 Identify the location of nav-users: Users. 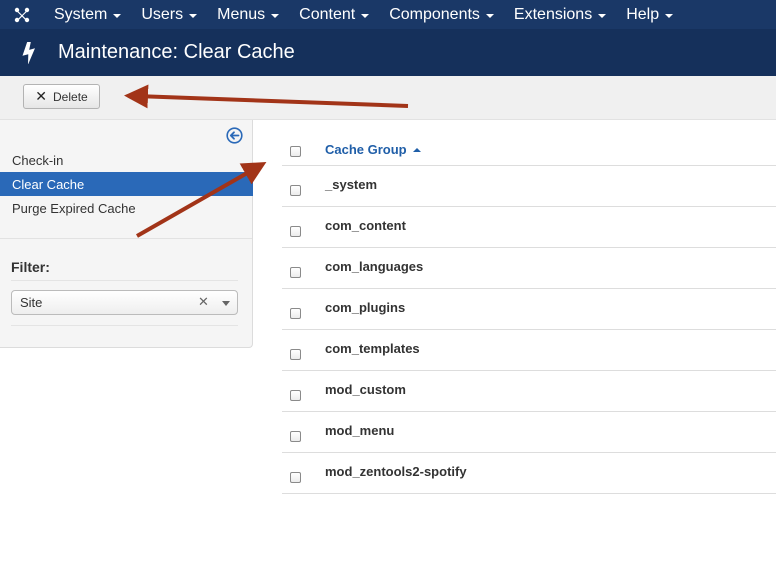
(169, 14).